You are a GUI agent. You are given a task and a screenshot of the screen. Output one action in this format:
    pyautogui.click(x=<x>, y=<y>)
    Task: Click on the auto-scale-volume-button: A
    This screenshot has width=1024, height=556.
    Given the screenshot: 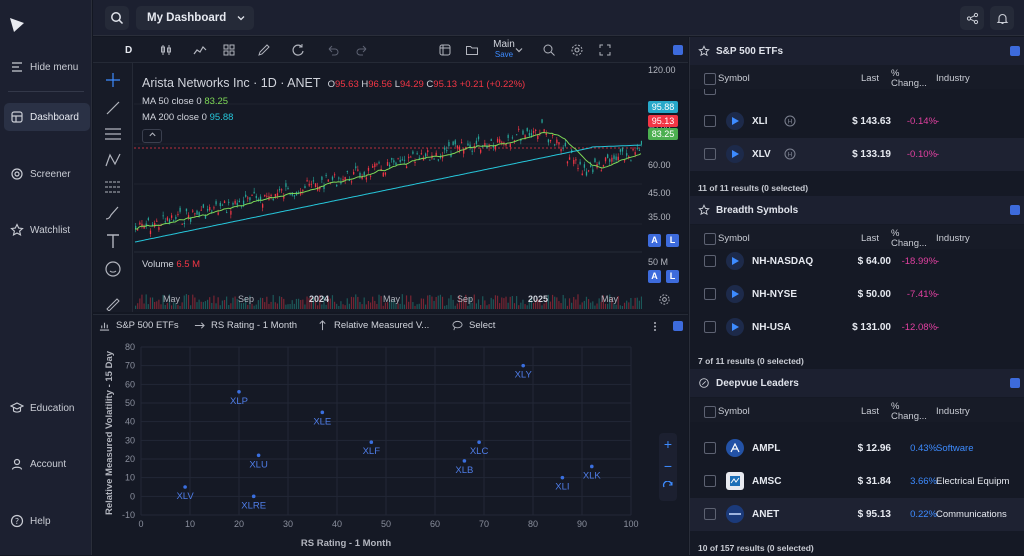 What is the action you would take?
    pyautogui.click(x=654, y=276)
    